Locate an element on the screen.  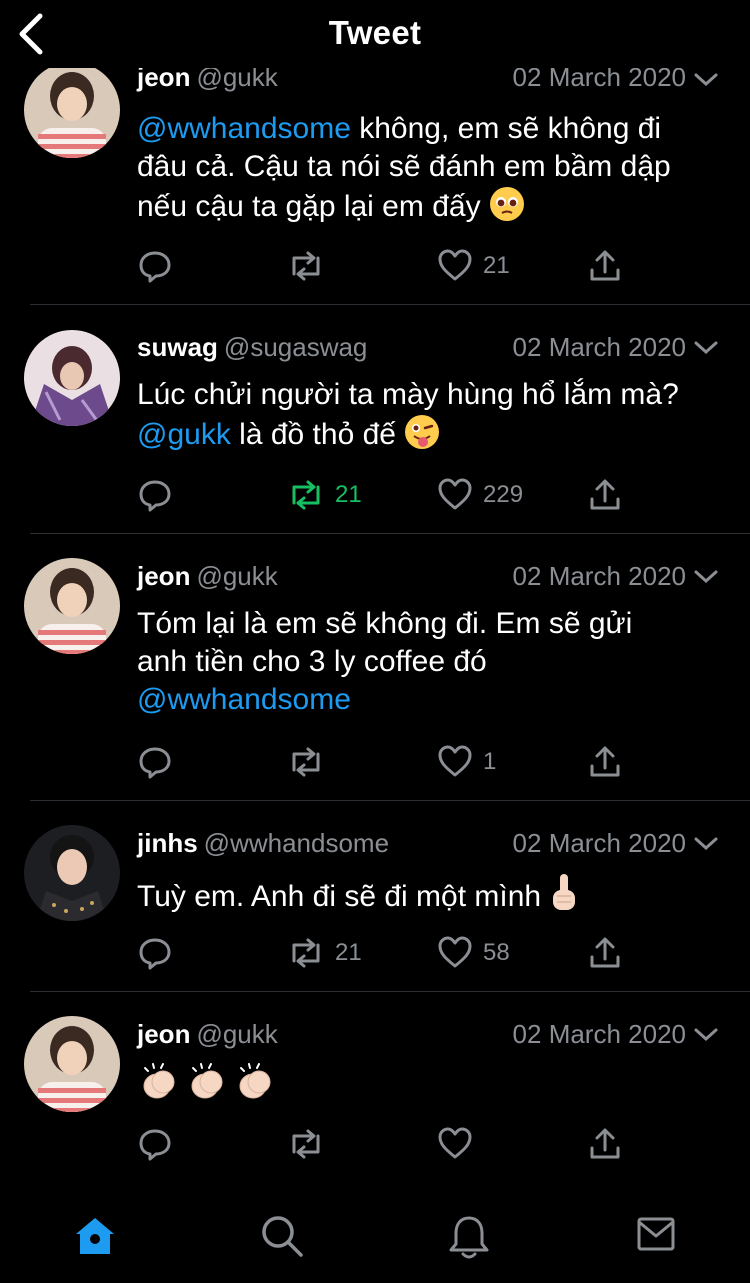
messages-envelope-icon is located at coordinates (656, 1234).